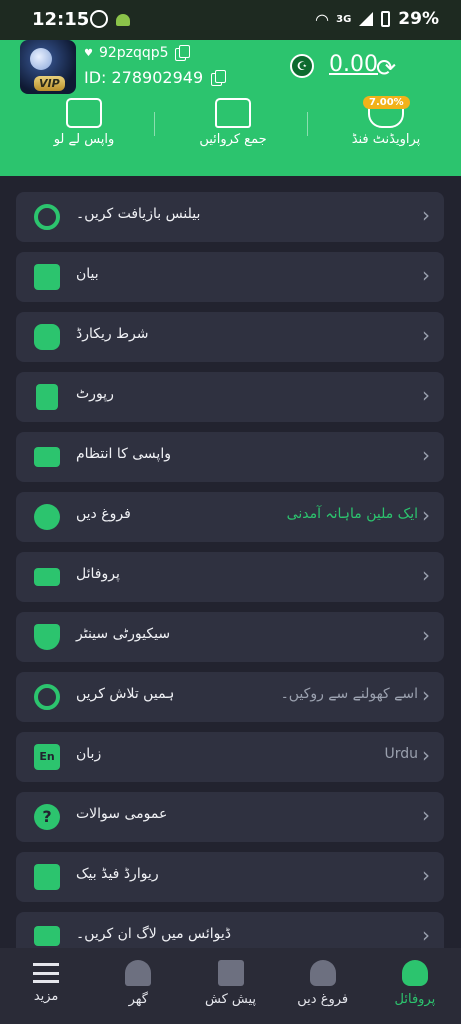  I want to click on deposit-button: جمع کروائیں, so click(233, 122).